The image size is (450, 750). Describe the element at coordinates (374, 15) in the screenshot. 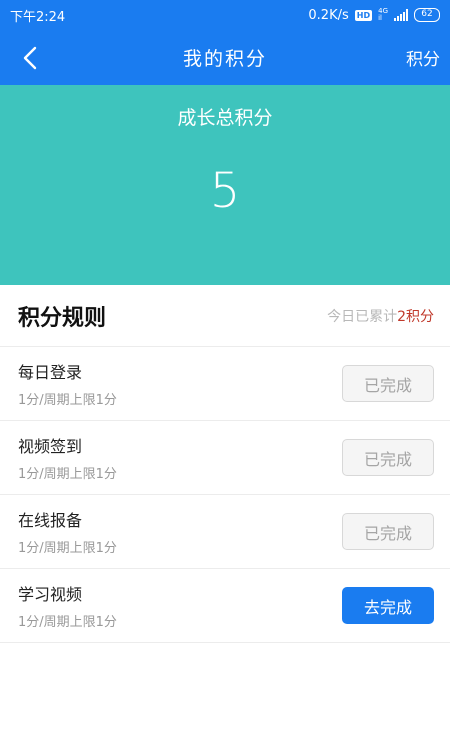

I see `status-indicators: 0.2K/s HD 4G il 62` at that location.